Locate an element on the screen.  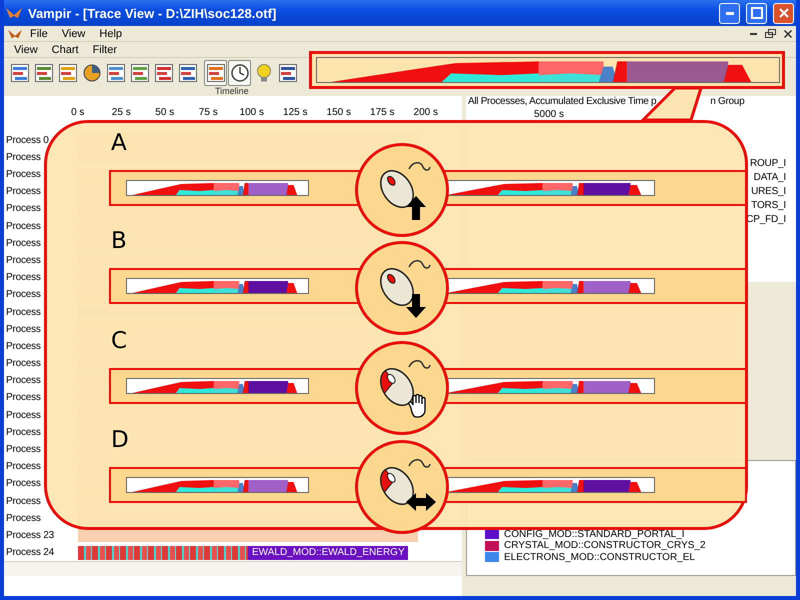
chart-title: n Group is located at coordinates (727, 102).